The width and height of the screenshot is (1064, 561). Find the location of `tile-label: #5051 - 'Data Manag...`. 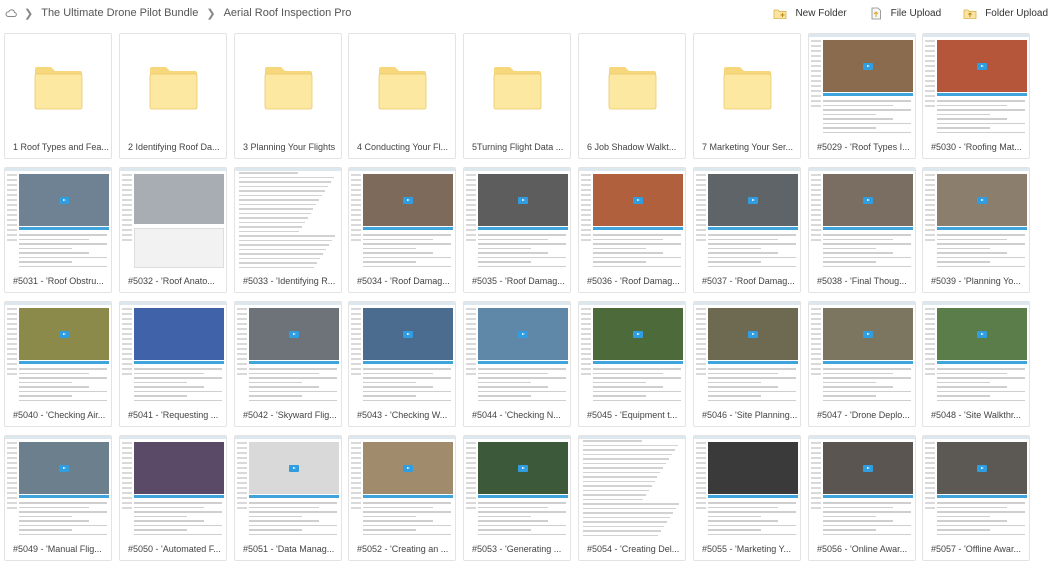

tile-label: #5051 - 'Data Manag... is located at coordinates (289, 549).